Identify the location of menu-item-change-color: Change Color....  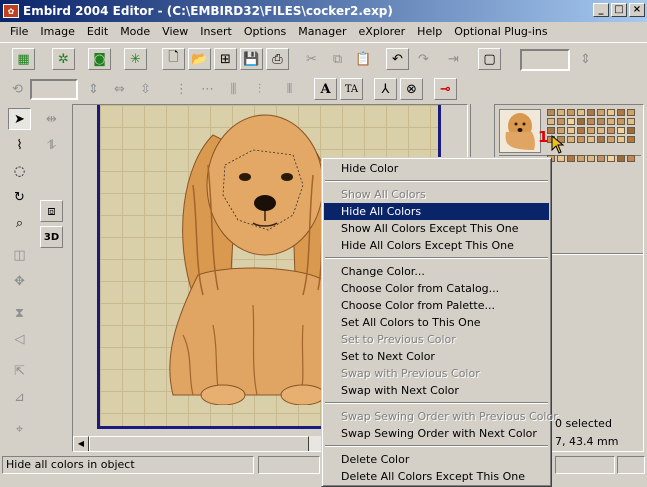
(436, 271).